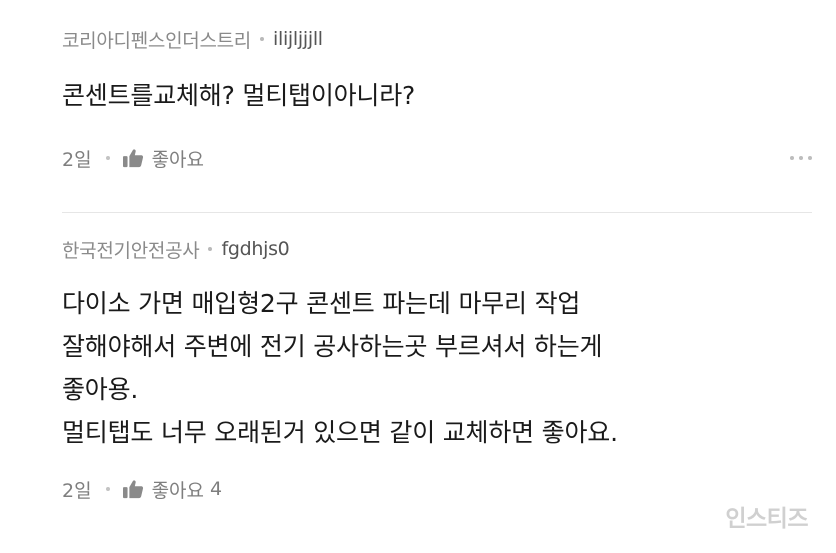 The width and height of the screenshot is (836, 553). Describe the element at coordinates (437, 249) in the screenshot. I see `comment-meta: 한국전기안전공사 fgdhjs0` at that location.